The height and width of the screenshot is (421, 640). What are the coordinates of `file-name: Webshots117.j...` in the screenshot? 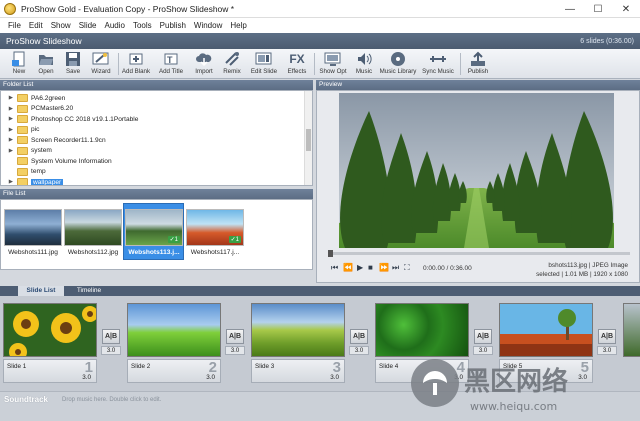 It's located at (215, 252).